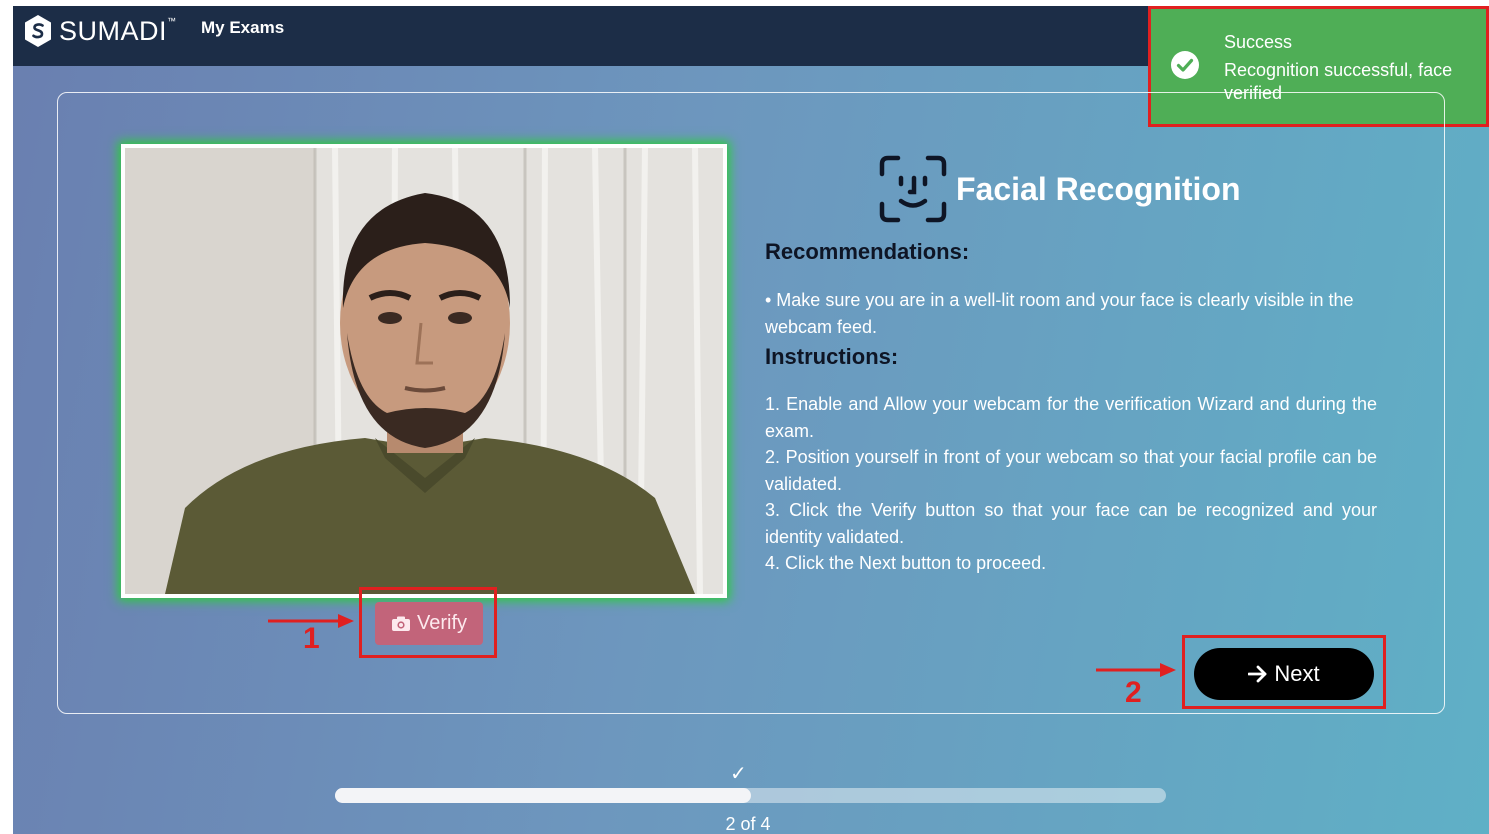 This screenshot has width=1489, height=834. What do you see at coordinates (1133, 692) in the screenshot?
I see `step-number-2: 2` at bounding box center [1133, 692].